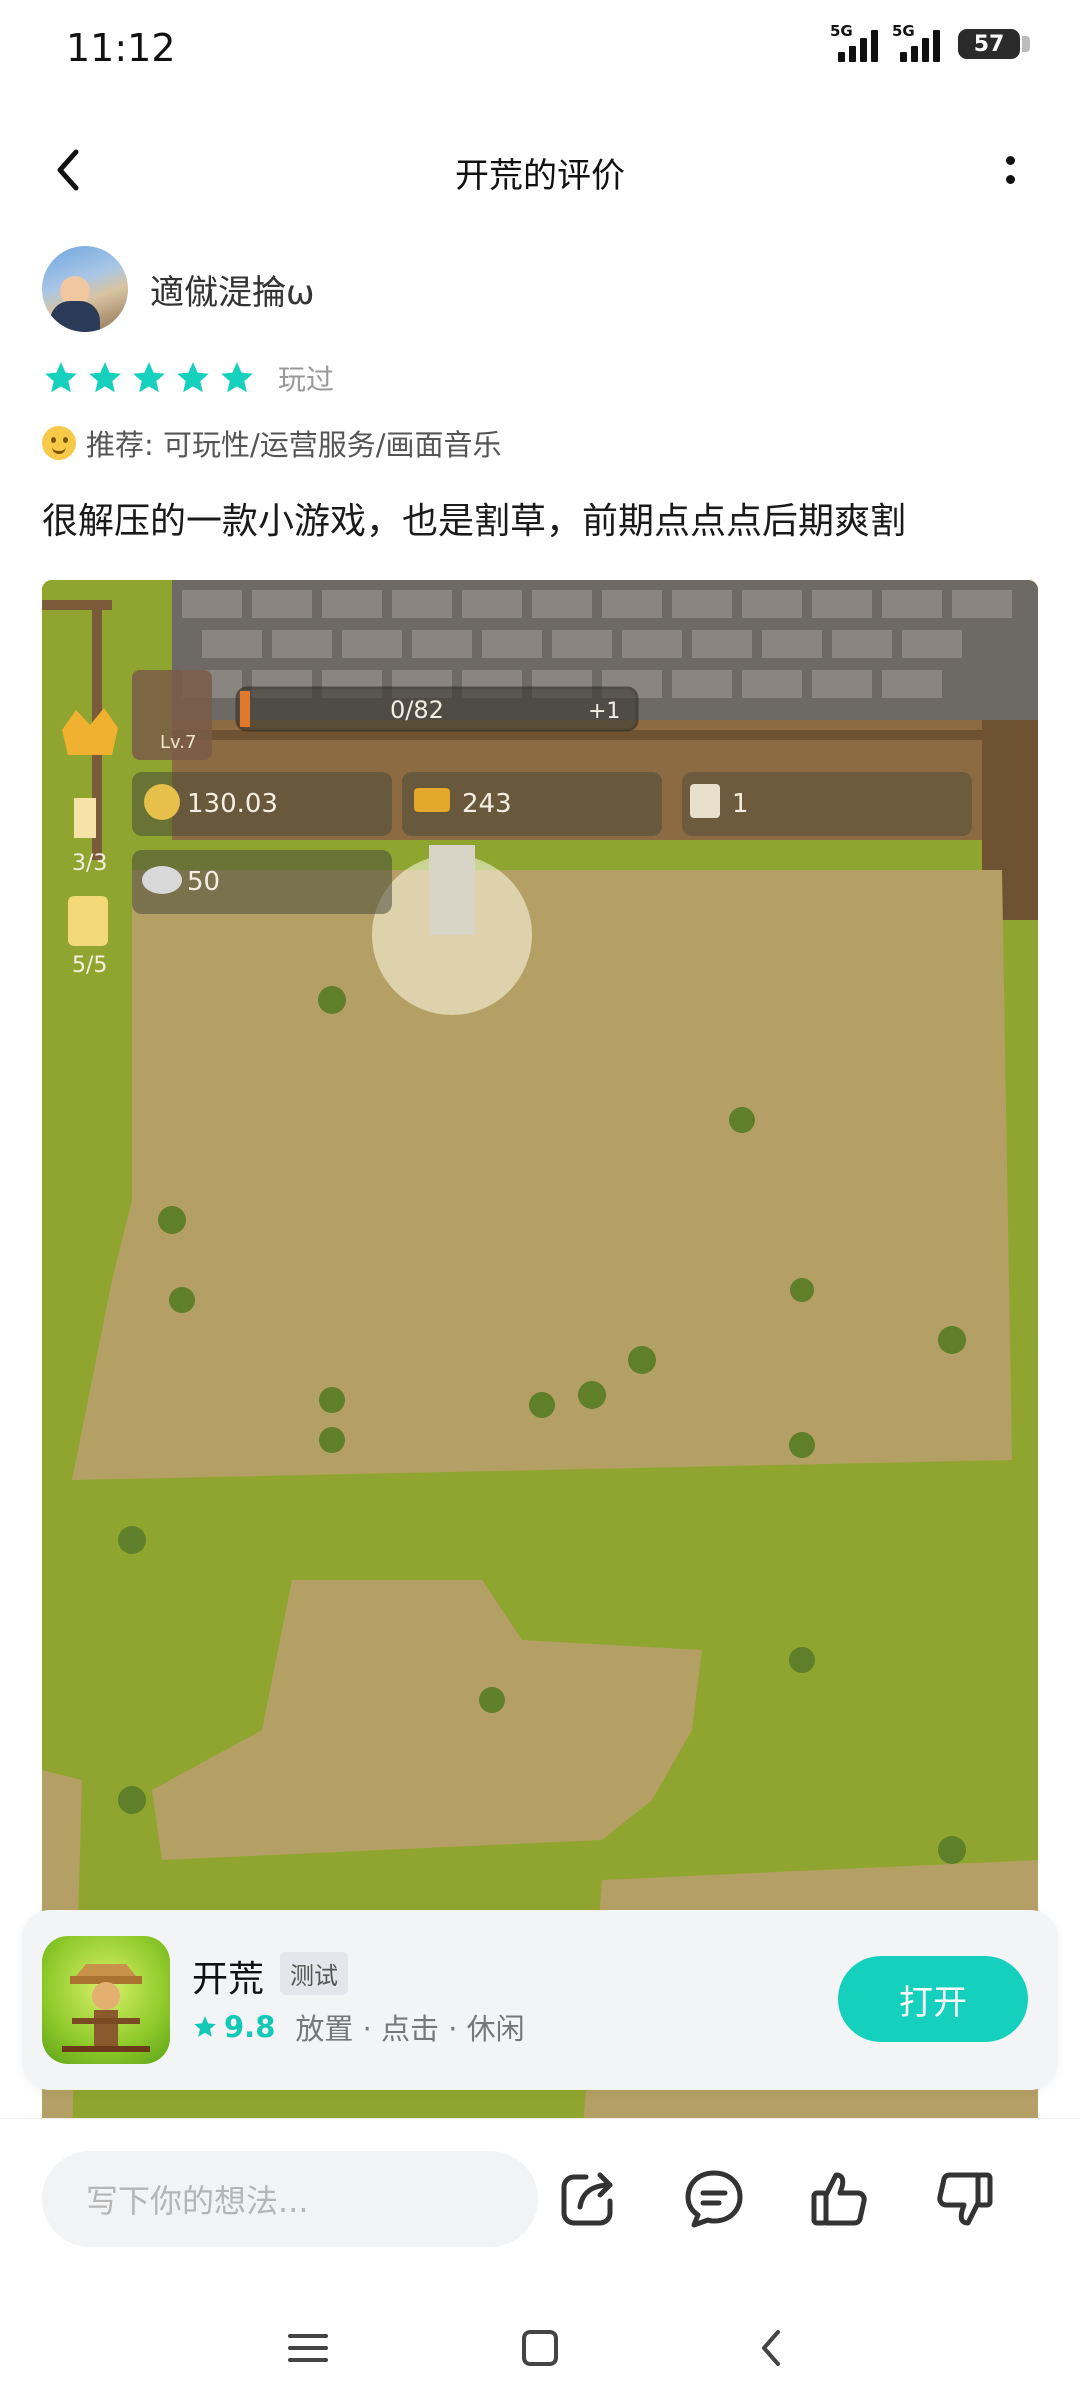 The height and width of the screenshot is (2401, 1080). What do you see at coordinates (232, 804) in the screenshot?
I see `gold-value: 130.03` at bounding box center [232, 804].